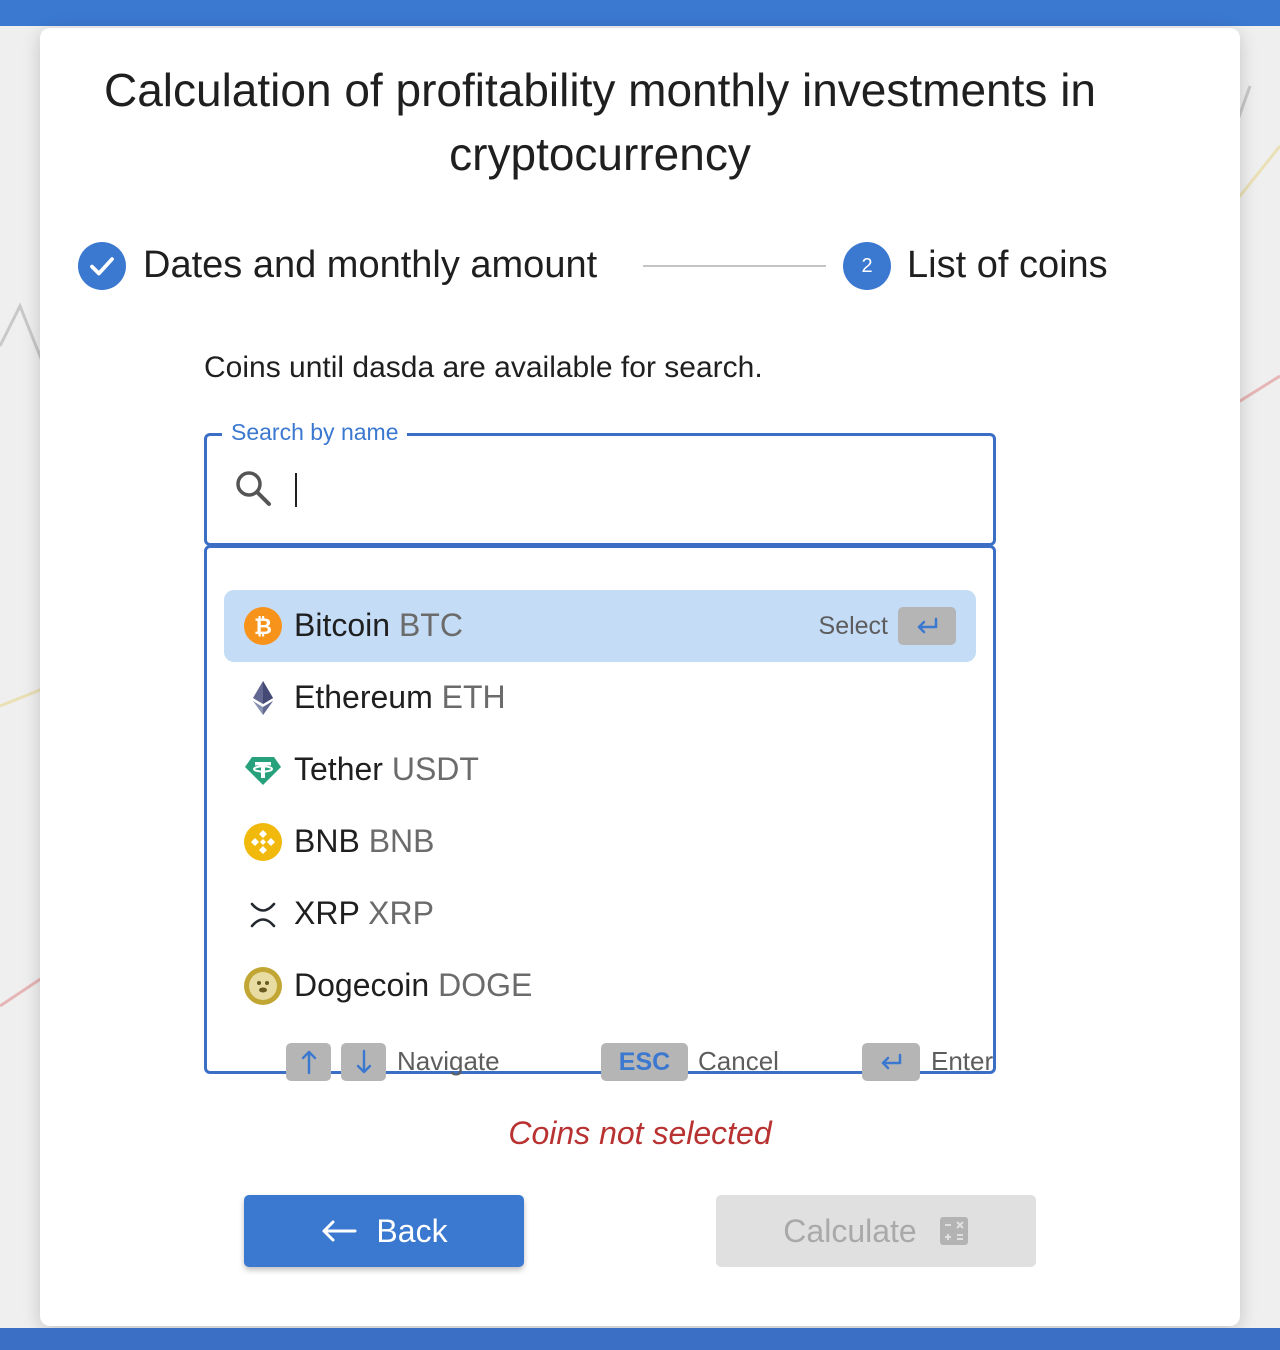  I want to click on coin-symbol: XRP, so click(401, 913).